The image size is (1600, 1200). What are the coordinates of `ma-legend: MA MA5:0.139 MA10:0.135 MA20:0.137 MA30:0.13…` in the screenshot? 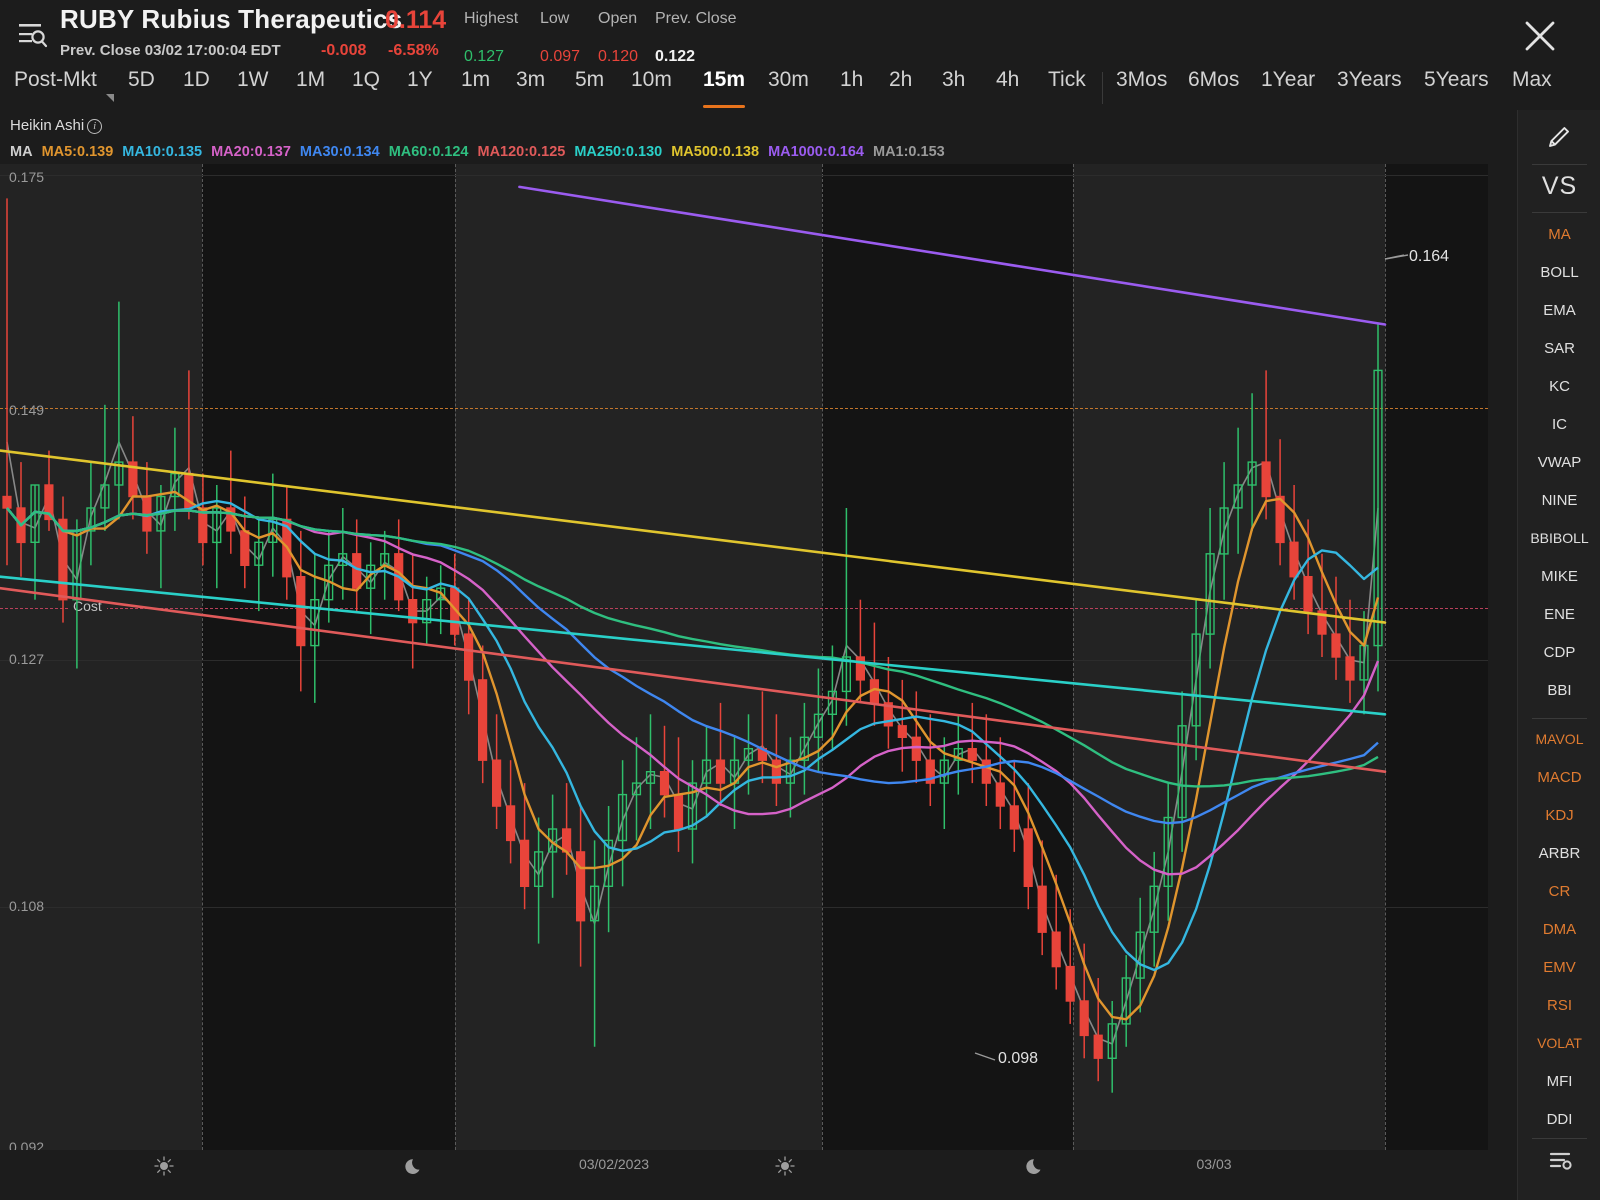 It's located at (482, 152).